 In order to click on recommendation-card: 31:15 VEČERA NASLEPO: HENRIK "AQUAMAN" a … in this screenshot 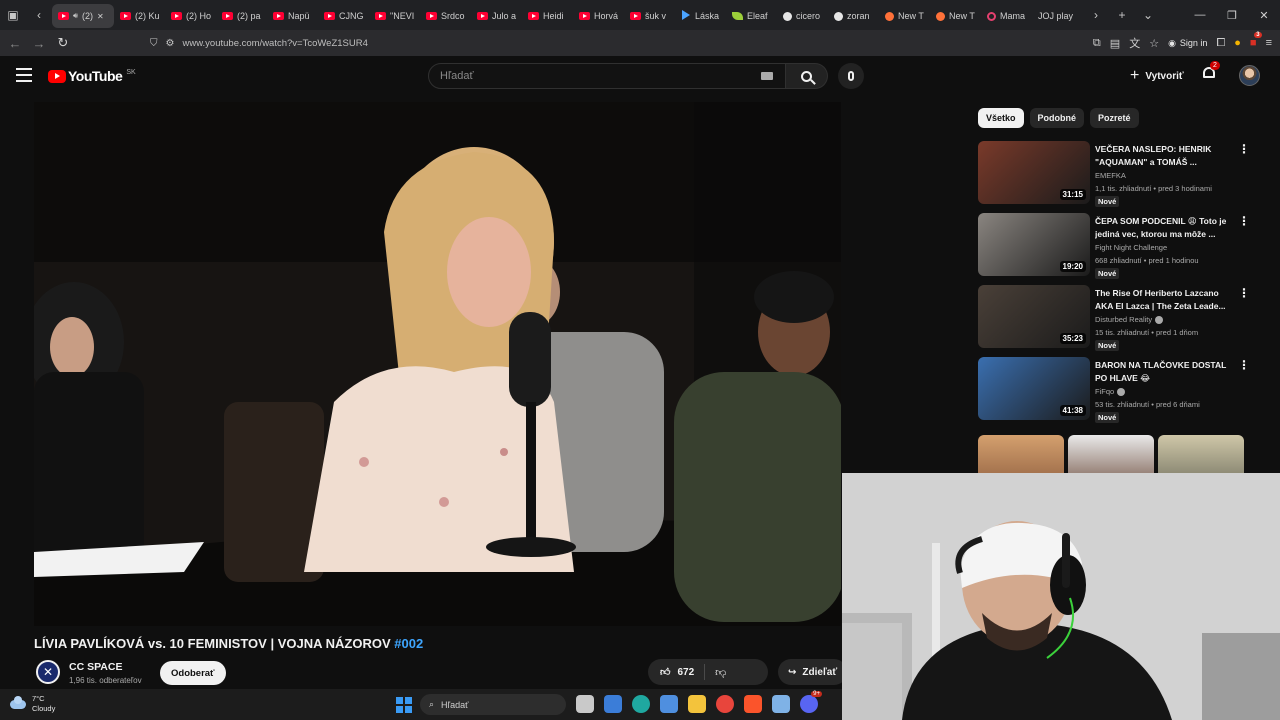, I will do `click(1114, 174)`.